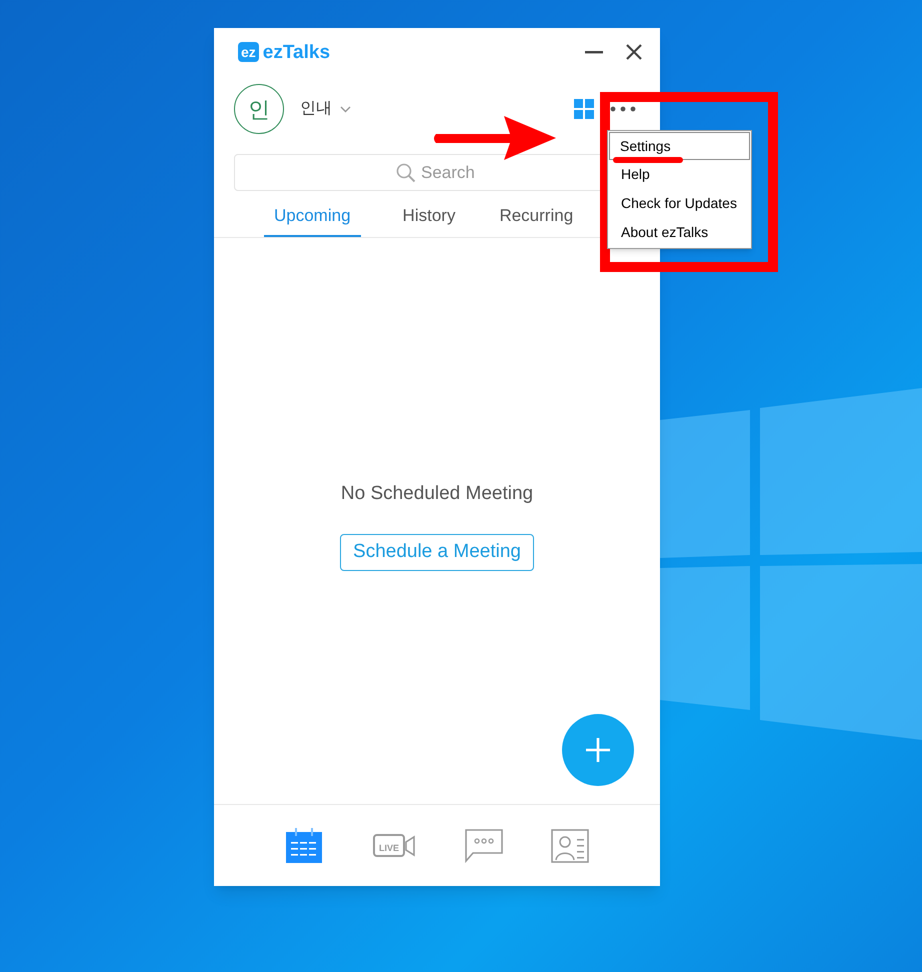 The width and height of the screenshot is (922, 972). What do you see at coordinates (429, 219) in the screenshot?
I see `tab: History` at bounding box center [429, 219].